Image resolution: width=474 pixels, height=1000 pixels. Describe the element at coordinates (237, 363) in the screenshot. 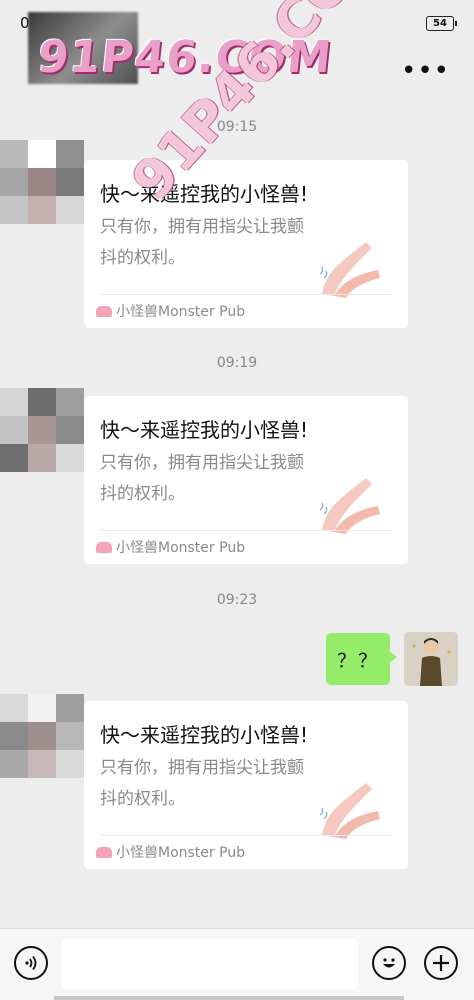

I see `message-time: 09:19` at that location.